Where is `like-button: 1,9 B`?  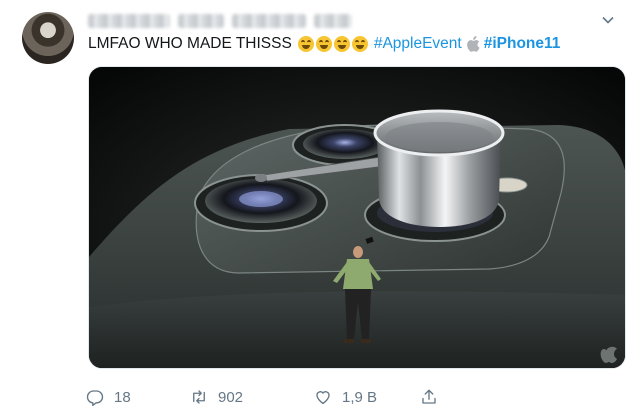 like-button: 1,9 B is located at coordinates (367, 397).